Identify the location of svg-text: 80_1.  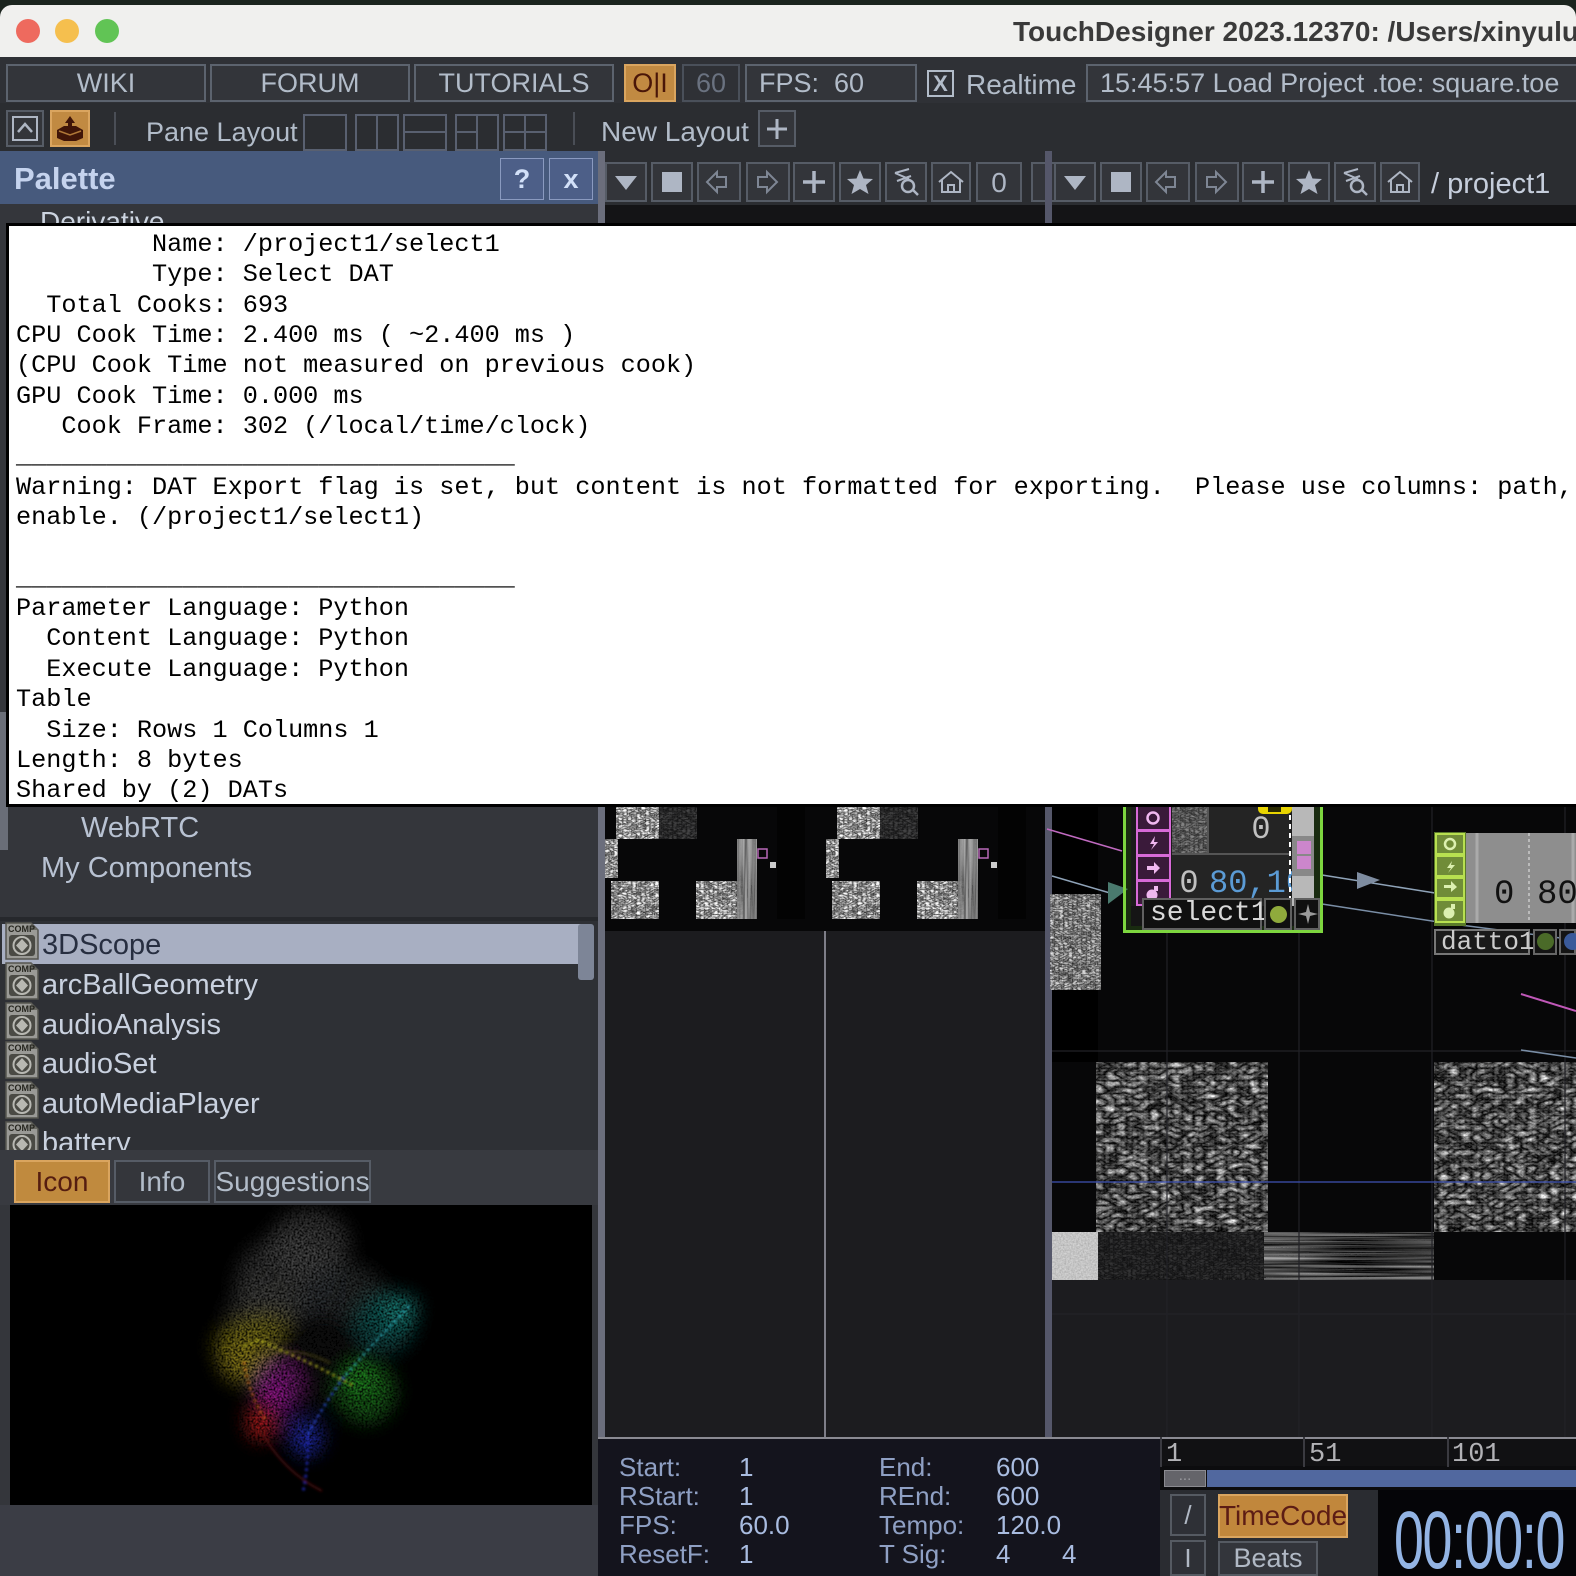
(1556, 895).